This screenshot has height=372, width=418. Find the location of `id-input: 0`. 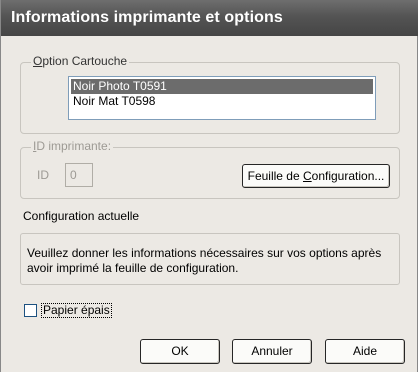

id-input: 0 is located at coordinates (79, 175).